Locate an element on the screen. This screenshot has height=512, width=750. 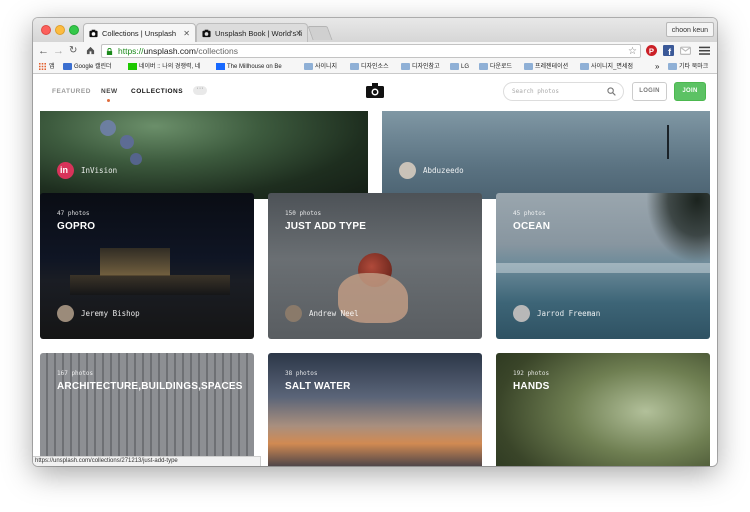
collection-title: HANDS is located at coordinates (531, 386).